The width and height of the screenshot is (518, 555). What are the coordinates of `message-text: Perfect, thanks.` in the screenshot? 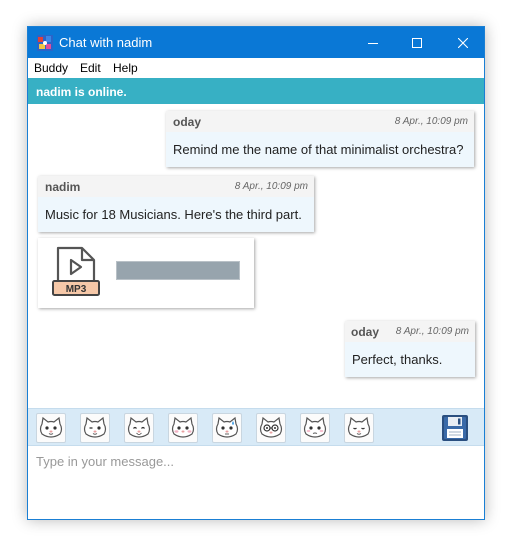 It's located at (397, 359).